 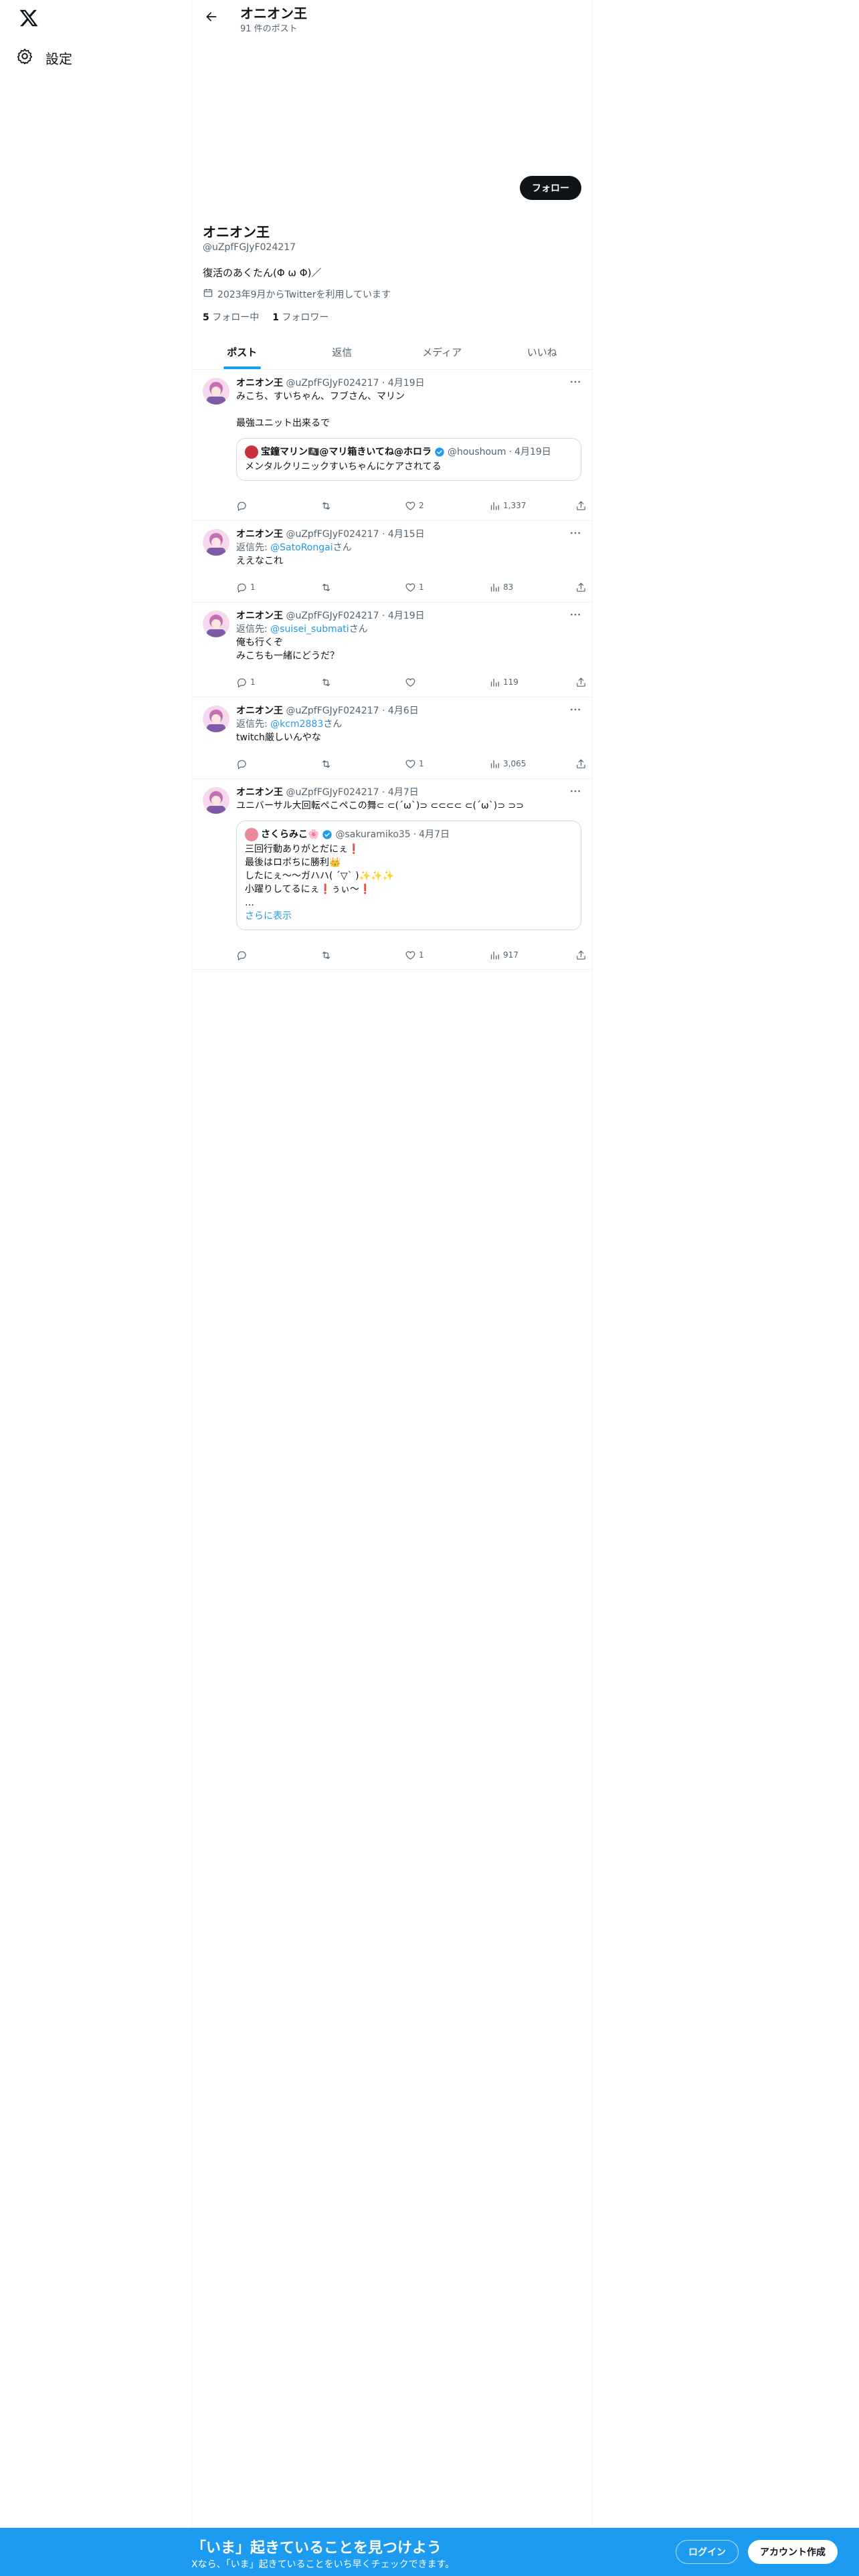 What do you see at coordinates (231, 317) in the screenshot?
I see `following-link: 5 フォロー中` at bounding box center [231, 317].